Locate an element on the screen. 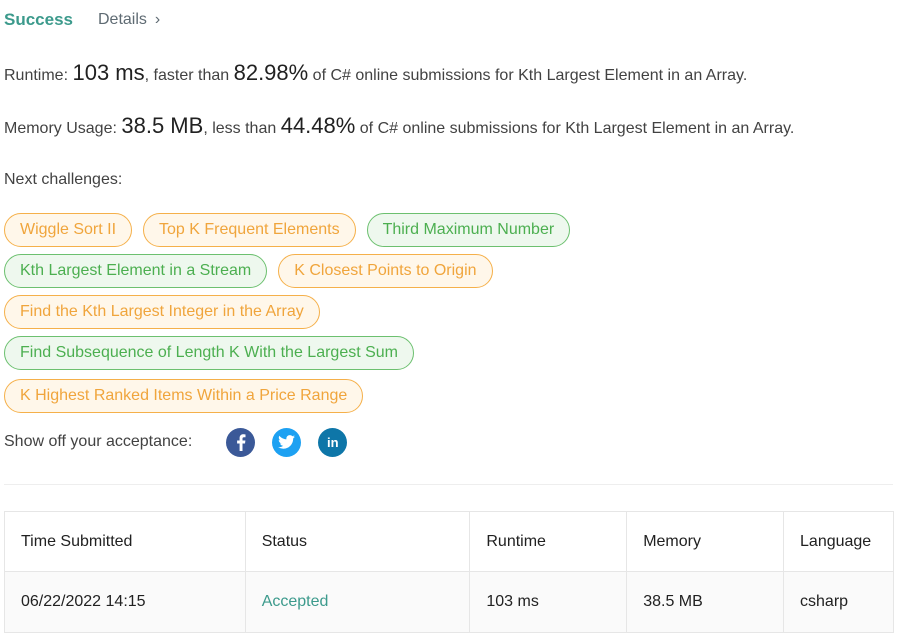 The height and width of the screenshot is (634, 899). section-divider is located at coordinates (448, 484).